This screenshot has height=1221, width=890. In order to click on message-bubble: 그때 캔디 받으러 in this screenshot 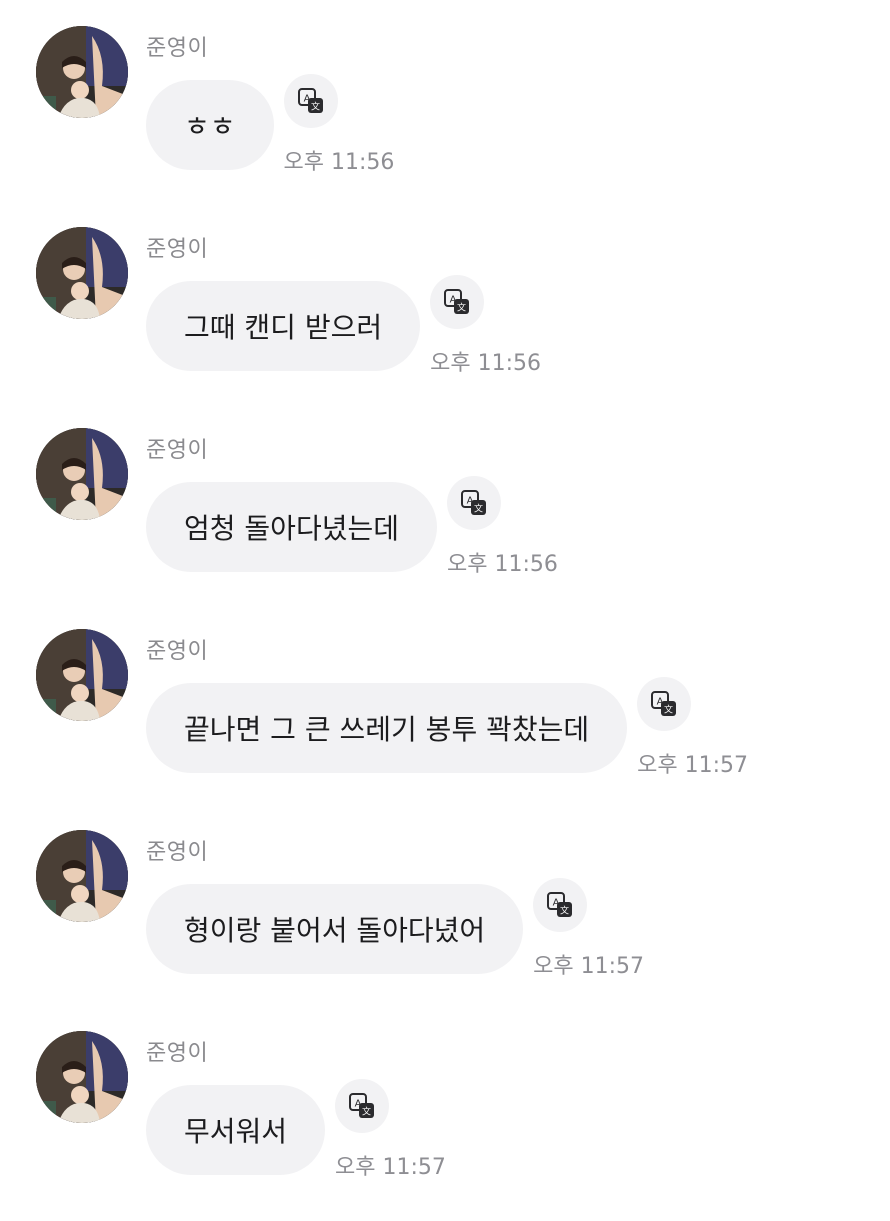, I will do `click(283, 326)`.